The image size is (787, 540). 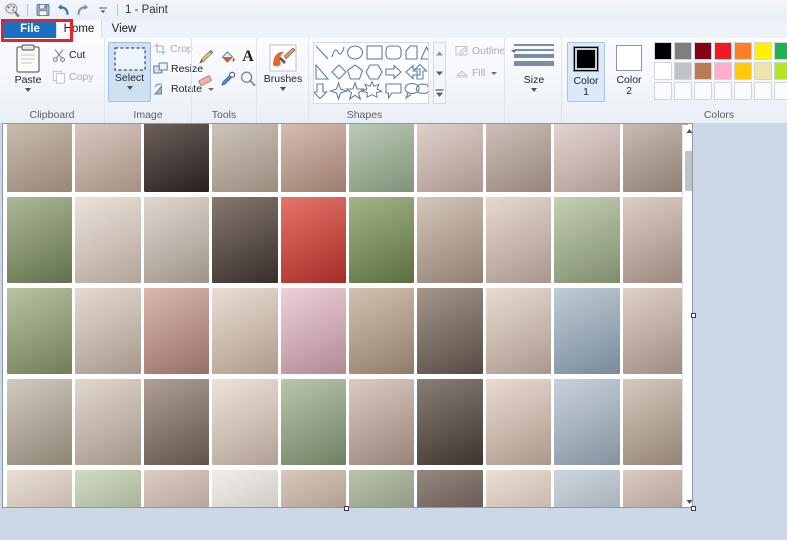 What do you see at coordinates (462, 74) in the screenshot?
I see `fill-icon` at bounding box center [462, 74].